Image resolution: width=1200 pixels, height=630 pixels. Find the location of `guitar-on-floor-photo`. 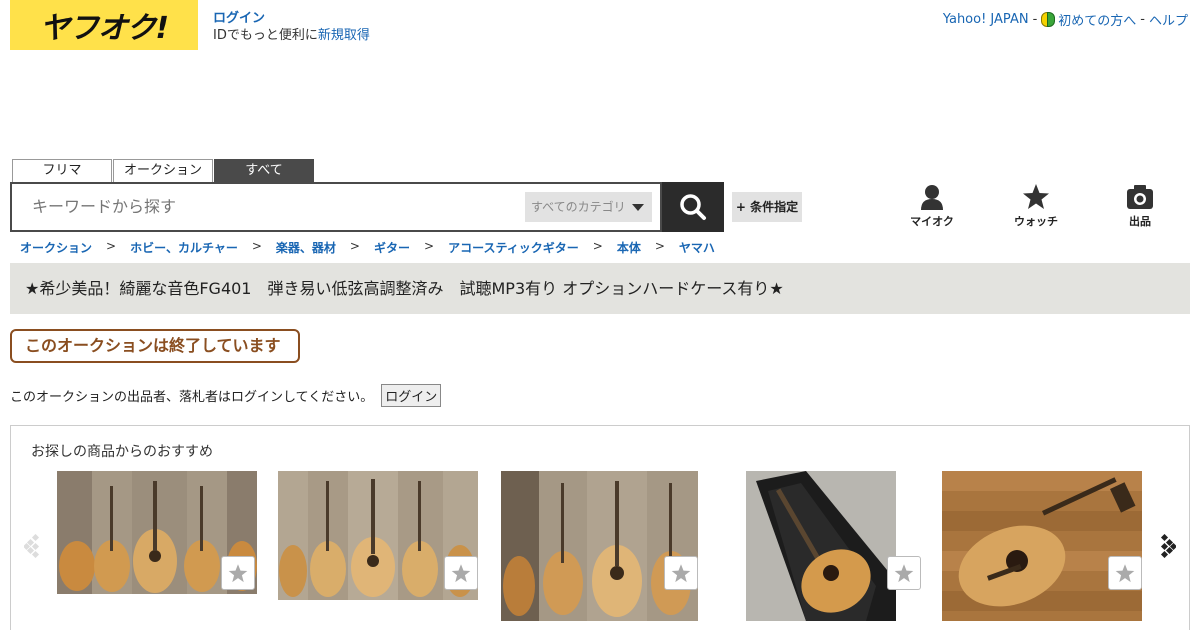

guitar-on-floor-photo is located at coordinates (1042, 546).